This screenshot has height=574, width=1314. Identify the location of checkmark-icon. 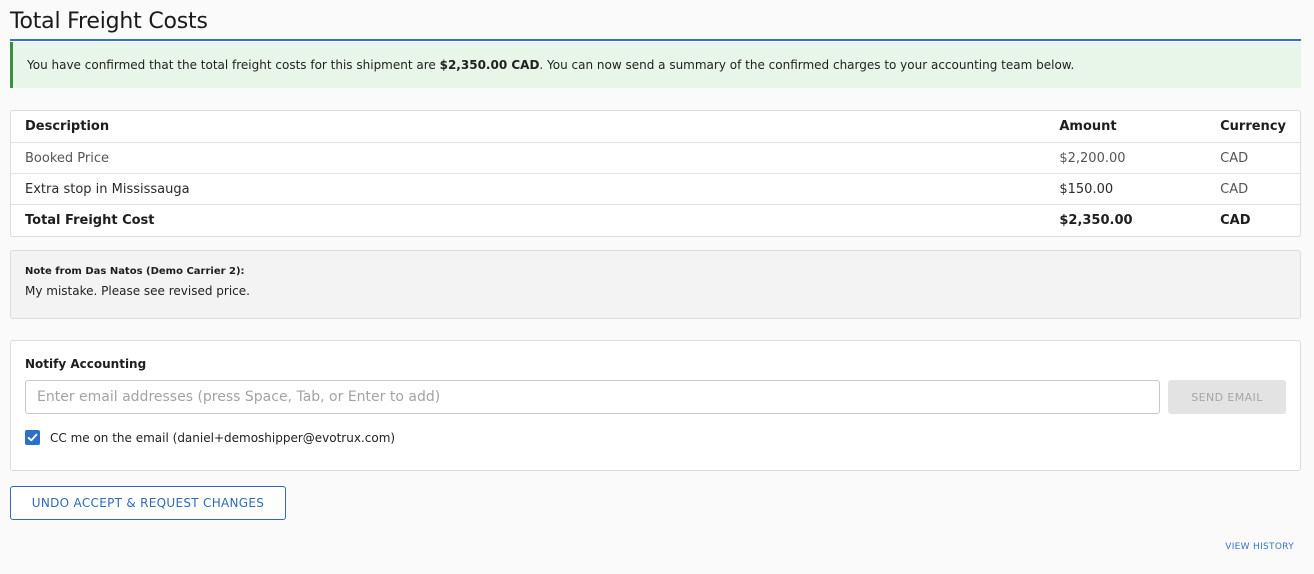
(32, 437).